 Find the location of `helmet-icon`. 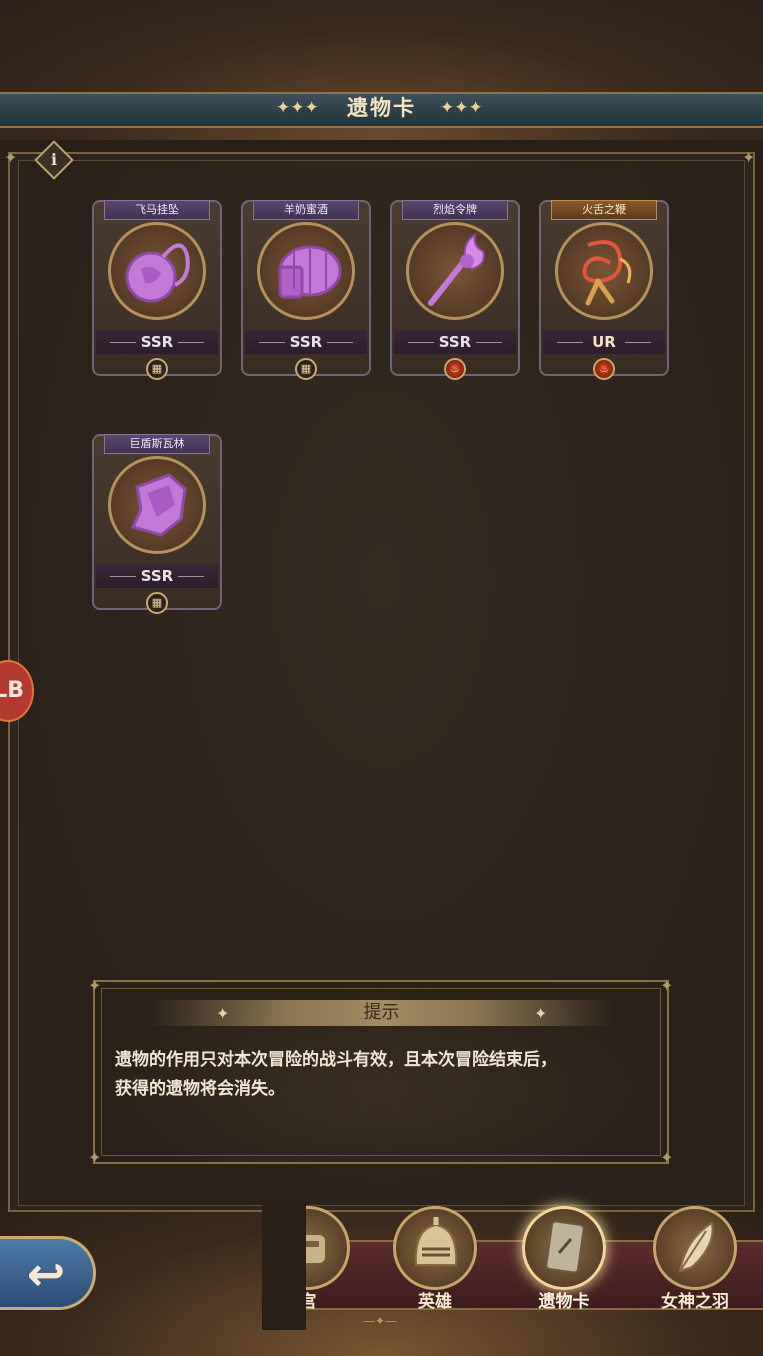

helmet-icon is located at coordinates (435, 1248).